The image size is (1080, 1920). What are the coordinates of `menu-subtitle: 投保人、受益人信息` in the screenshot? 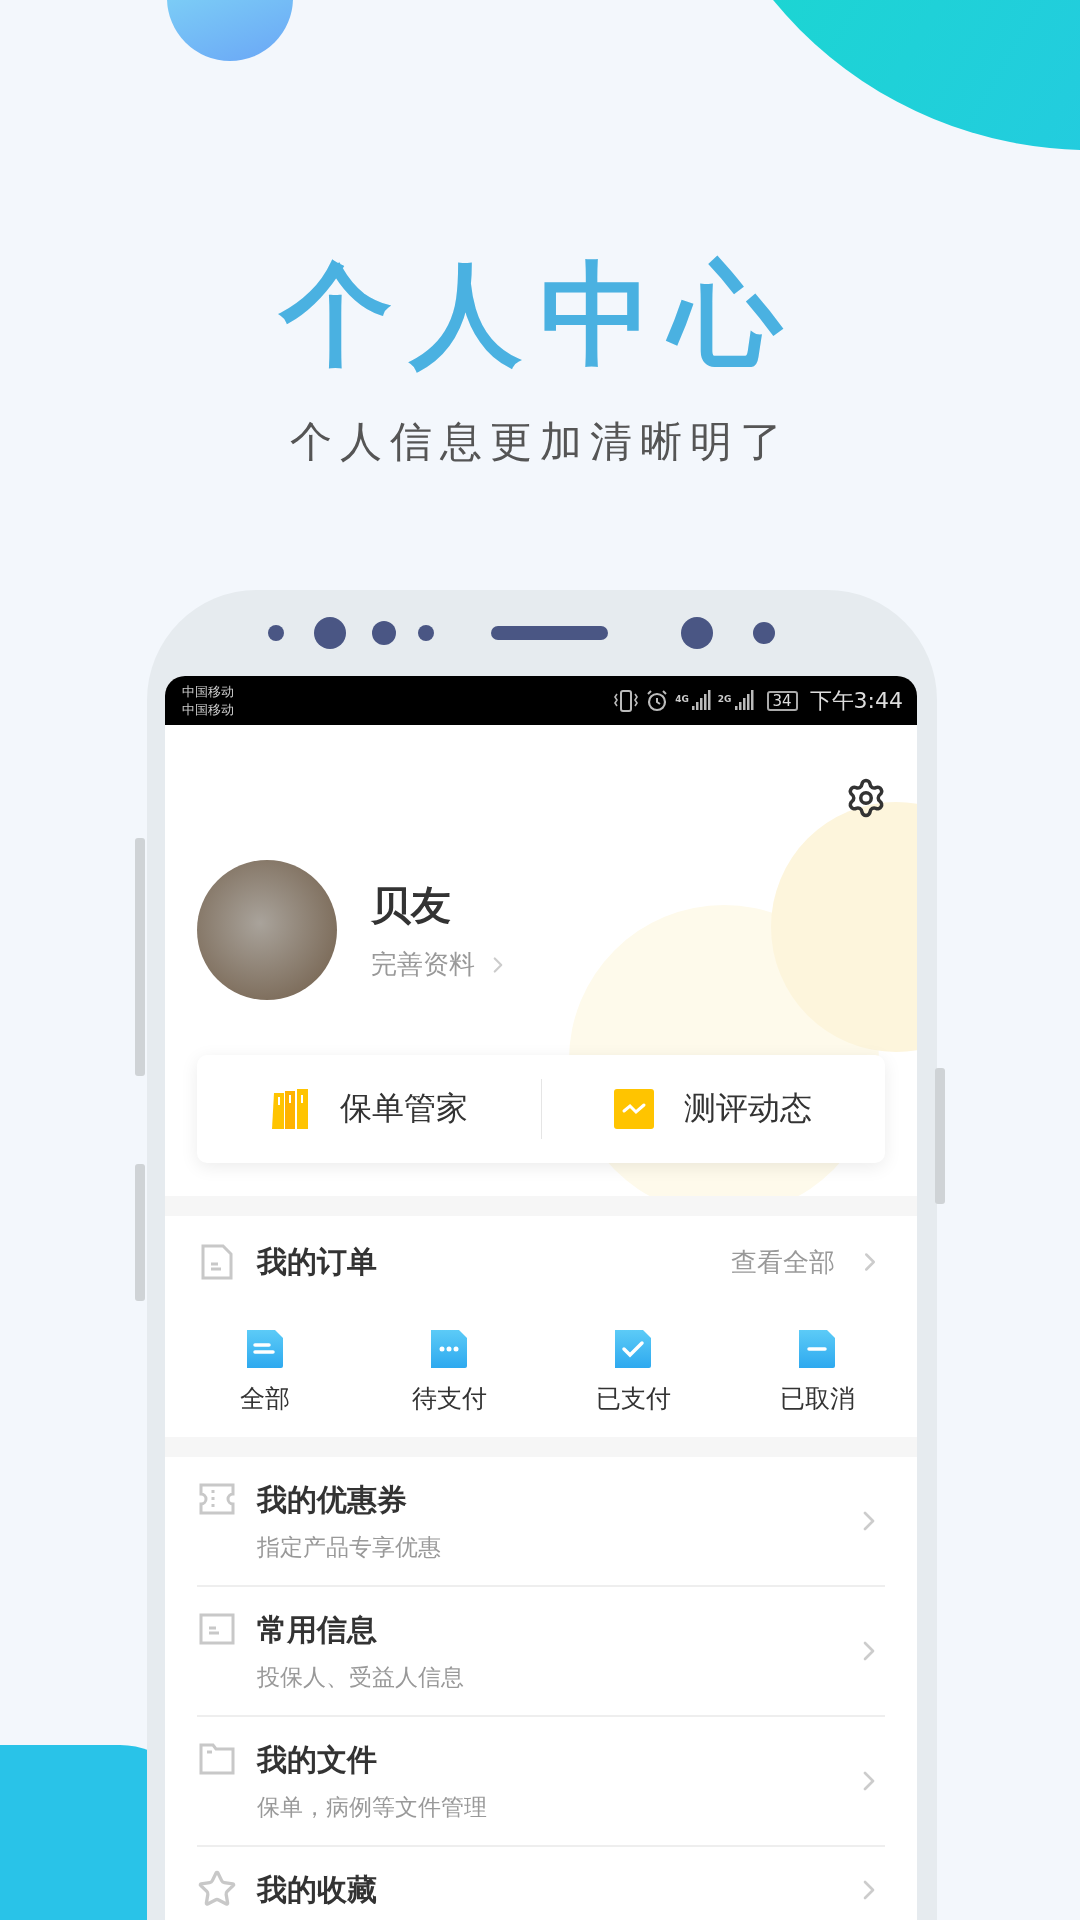 It's located at (361, 1677).